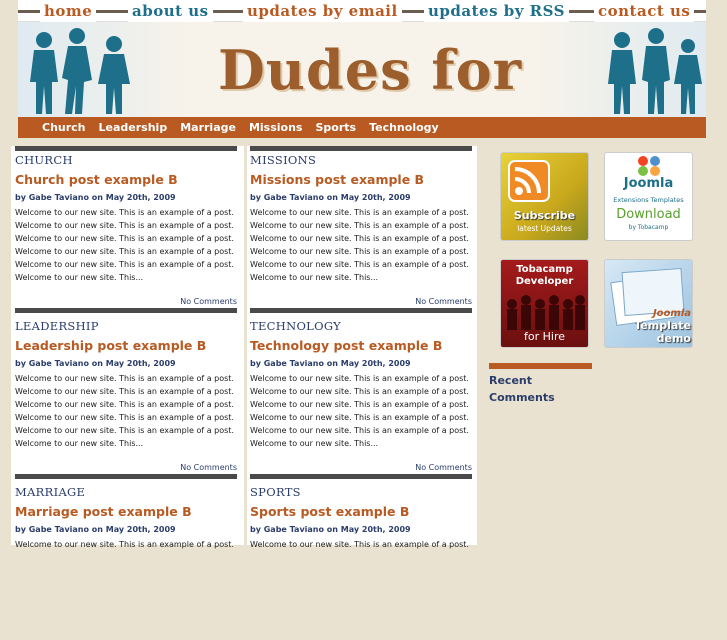 The height and width of the screenshot is (640, 727). What do you see at coordinates (283, 160) in the screenshot?
I see `post-category: MISSIONS` at bounding box center [283, 160].